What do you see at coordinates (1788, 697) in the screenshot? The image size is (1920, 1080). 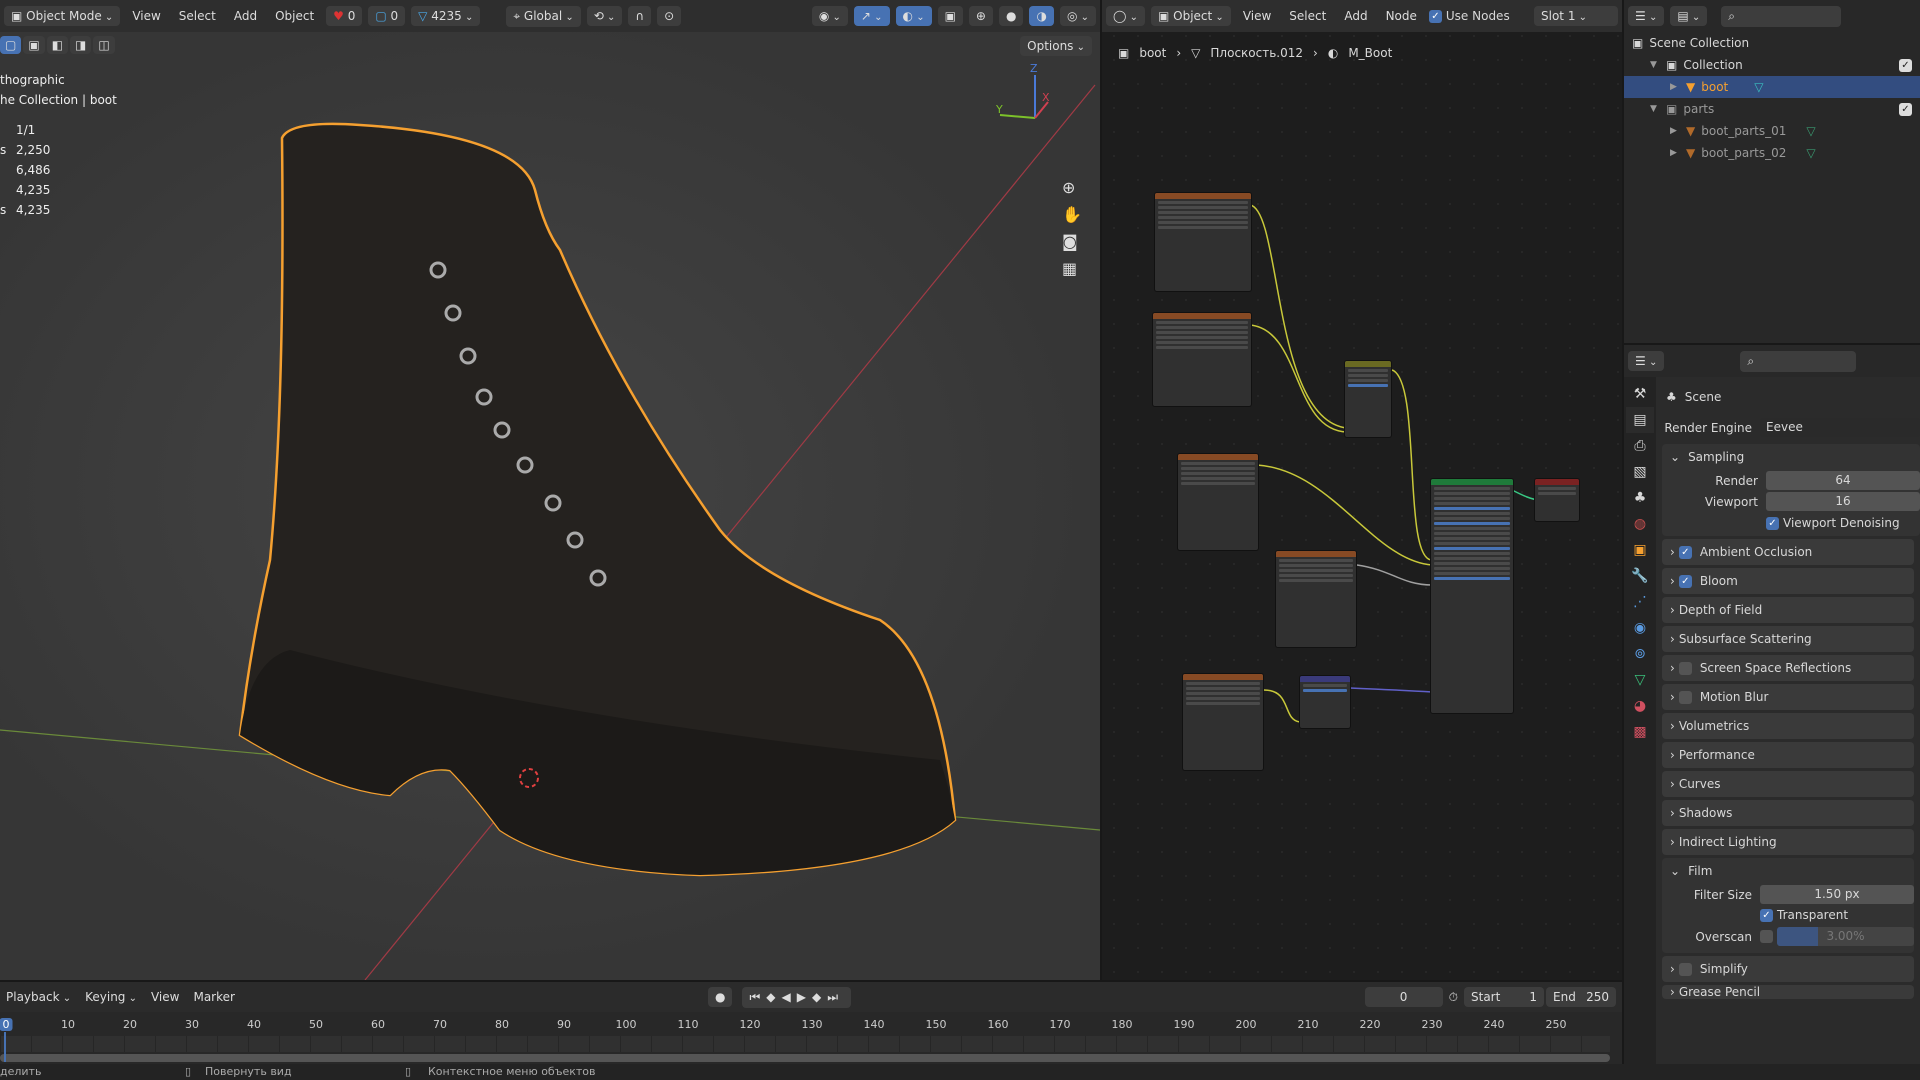 I see `section-motion-blur: › Motion Blur` at bounding box center [1788, 697].